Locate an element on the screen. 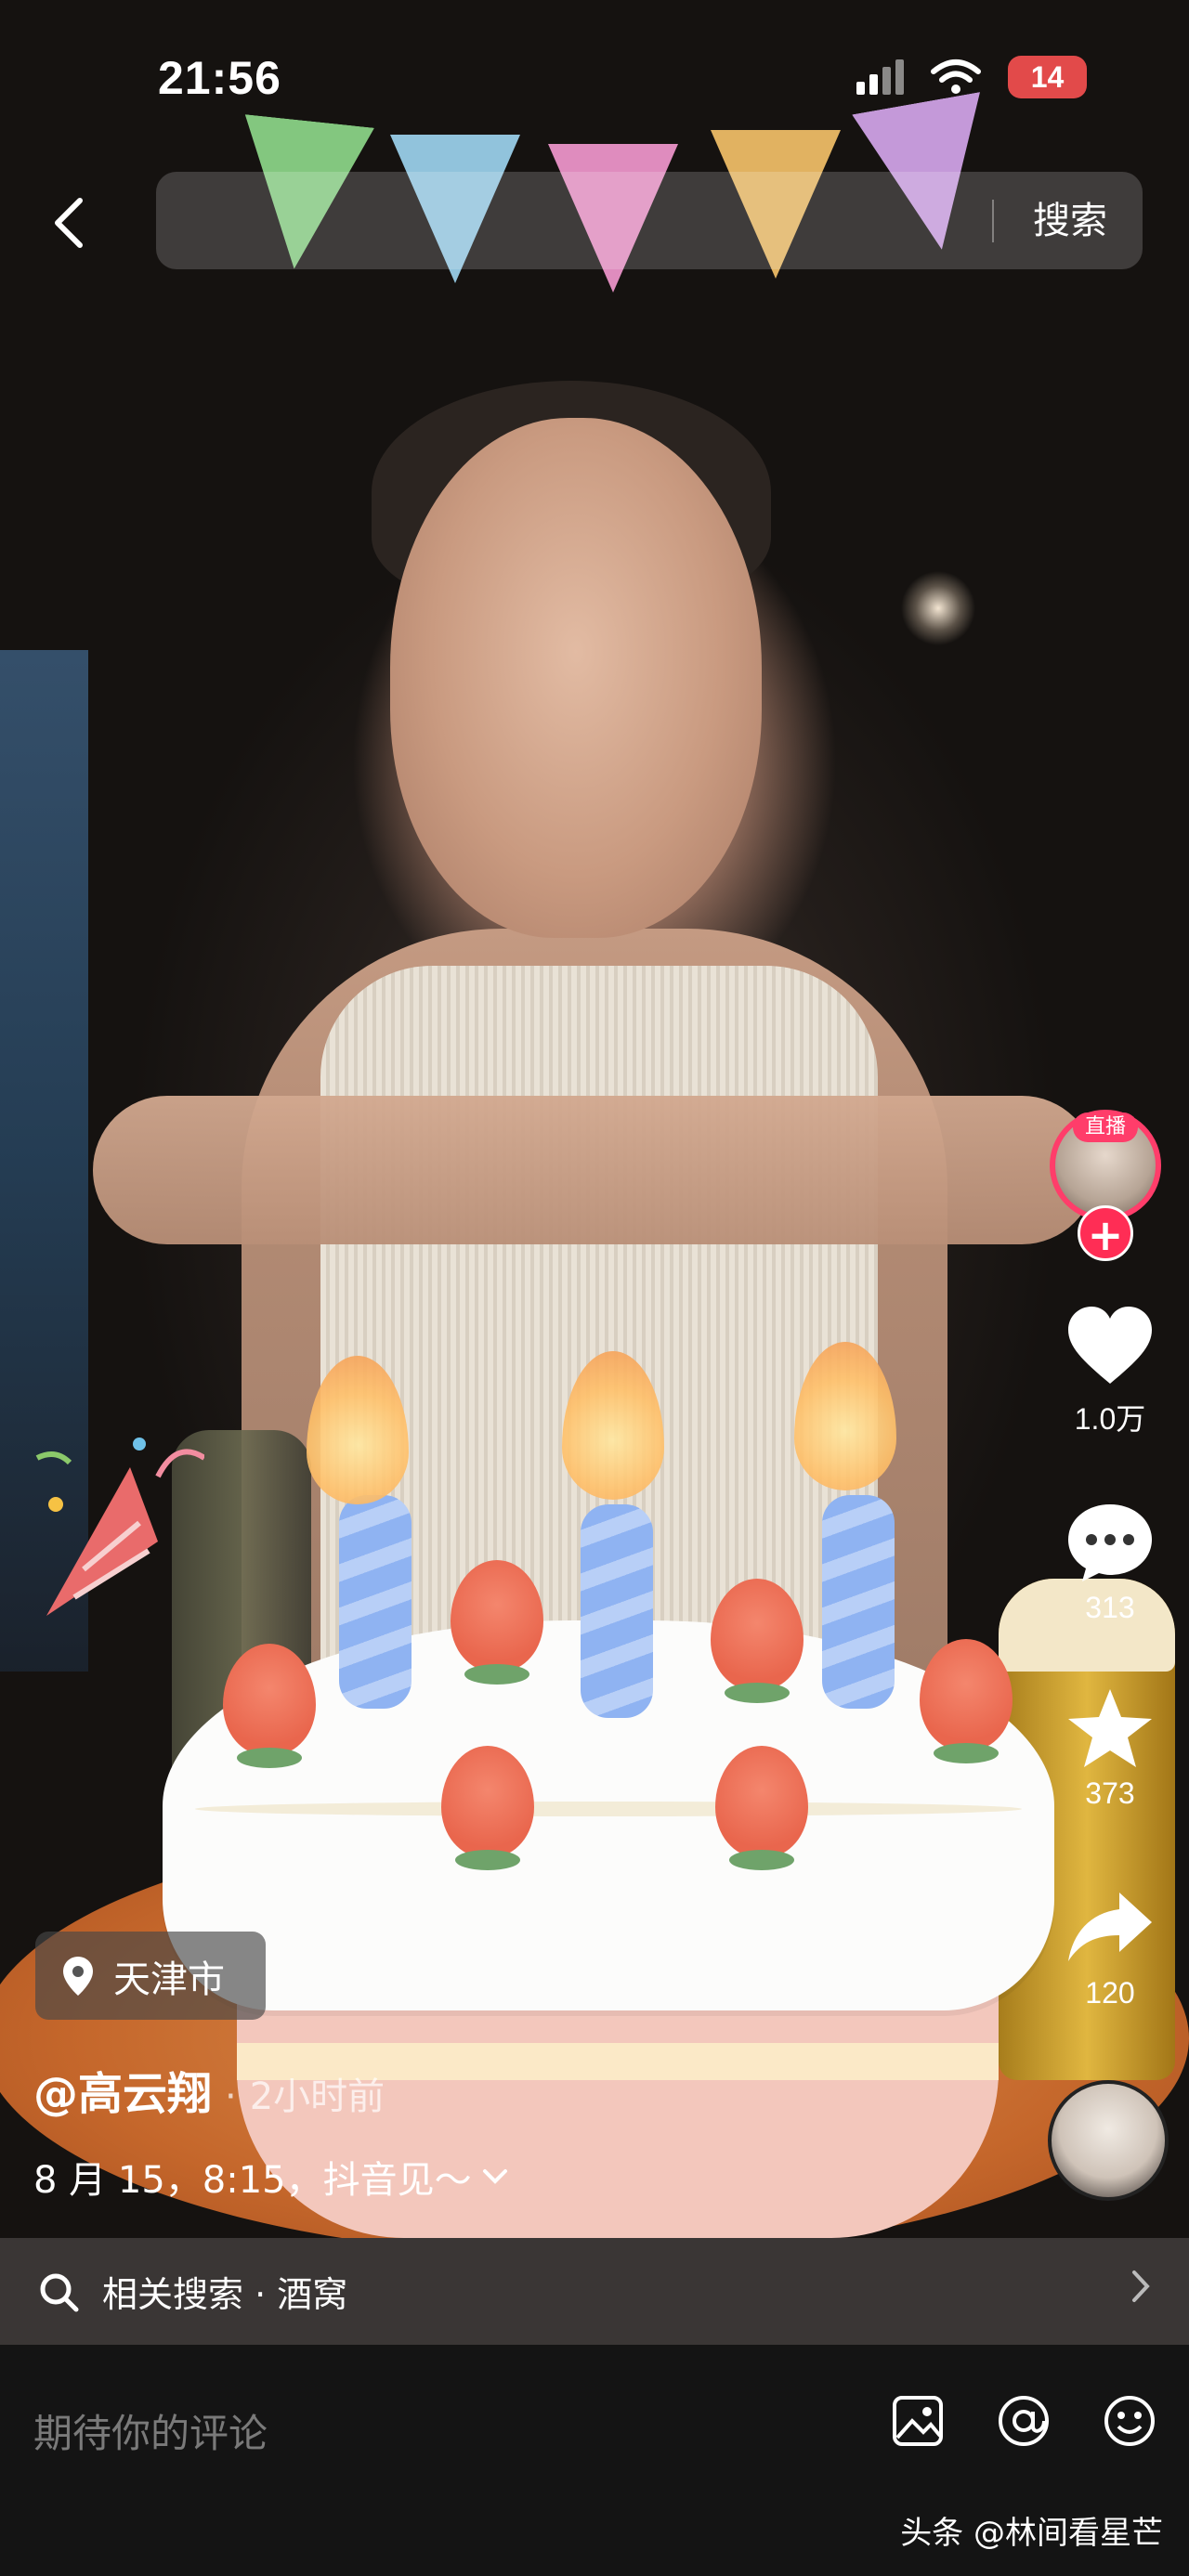 Image resolution: width=1189 pixels, height=2576 pixels. search-icon is located at coordinates (59, 2292).